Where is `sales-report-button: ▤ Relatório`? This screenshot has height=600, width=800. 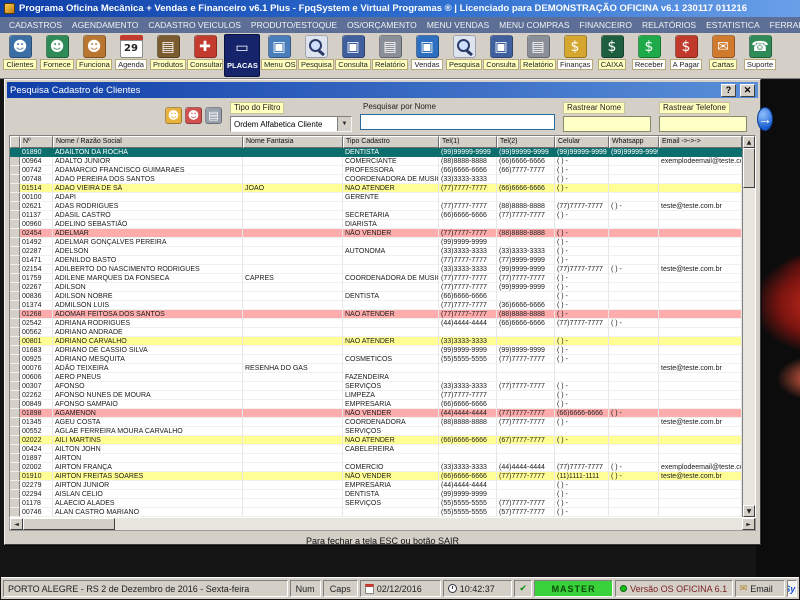 sales-report-button: ▤ Relatório is located at coordinates (538, 55).